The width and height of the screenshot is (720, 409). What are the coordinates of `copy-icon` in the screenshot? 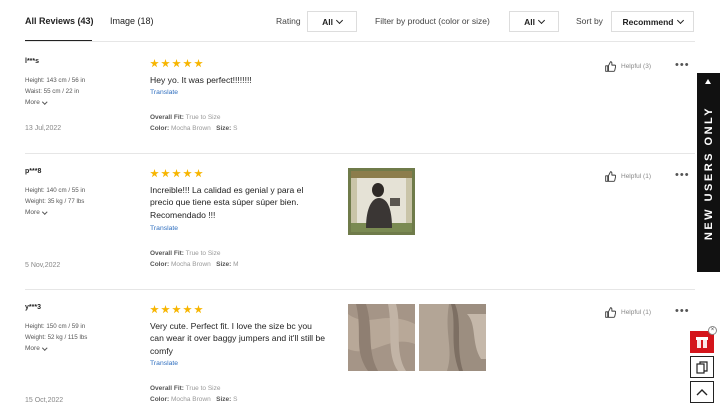 It's located at (702, 367).